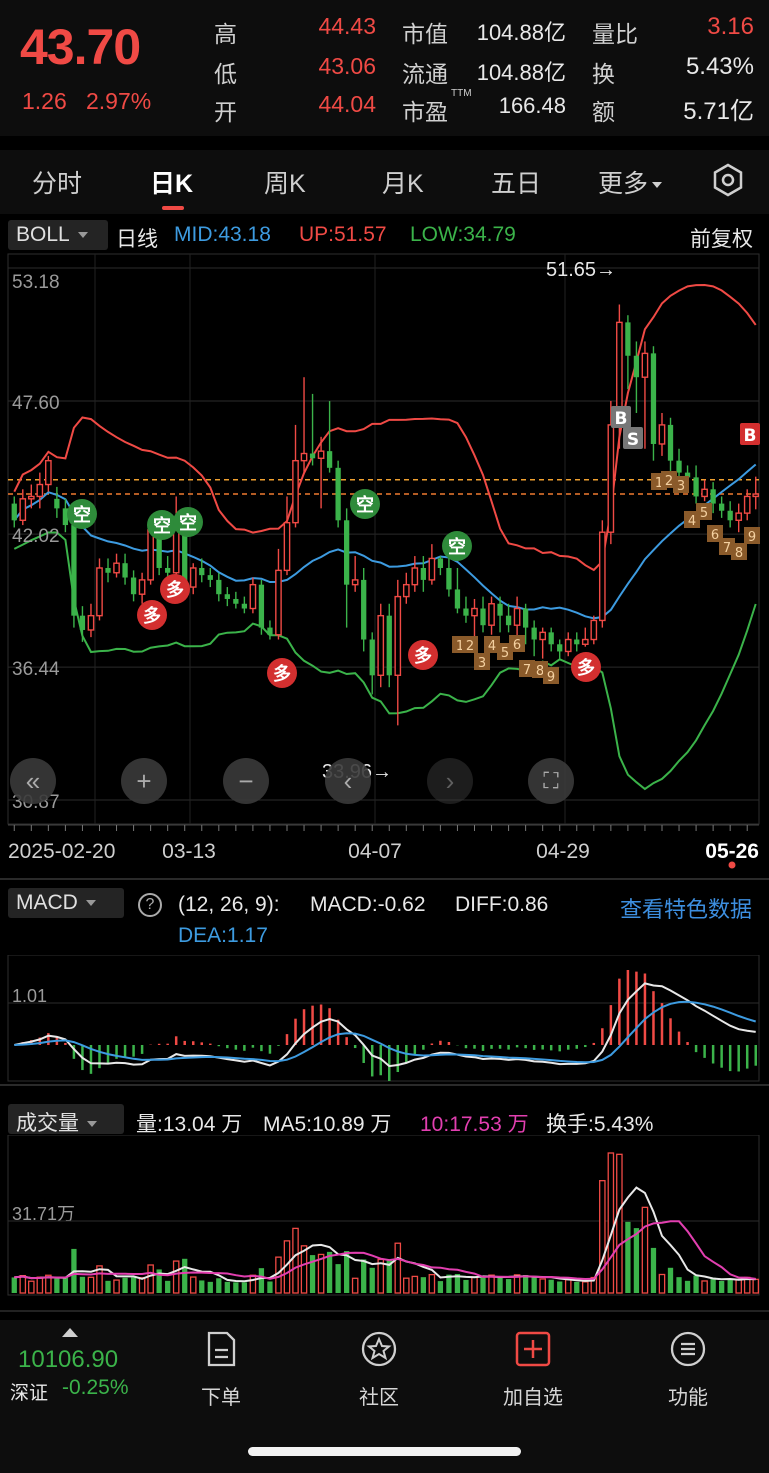 This screenshot has width=769, height=1473. What do you see at coordinates (343, 234) in the screenshot?
I see `boll-up: UP:51.57` at bounding box center [343, 234].